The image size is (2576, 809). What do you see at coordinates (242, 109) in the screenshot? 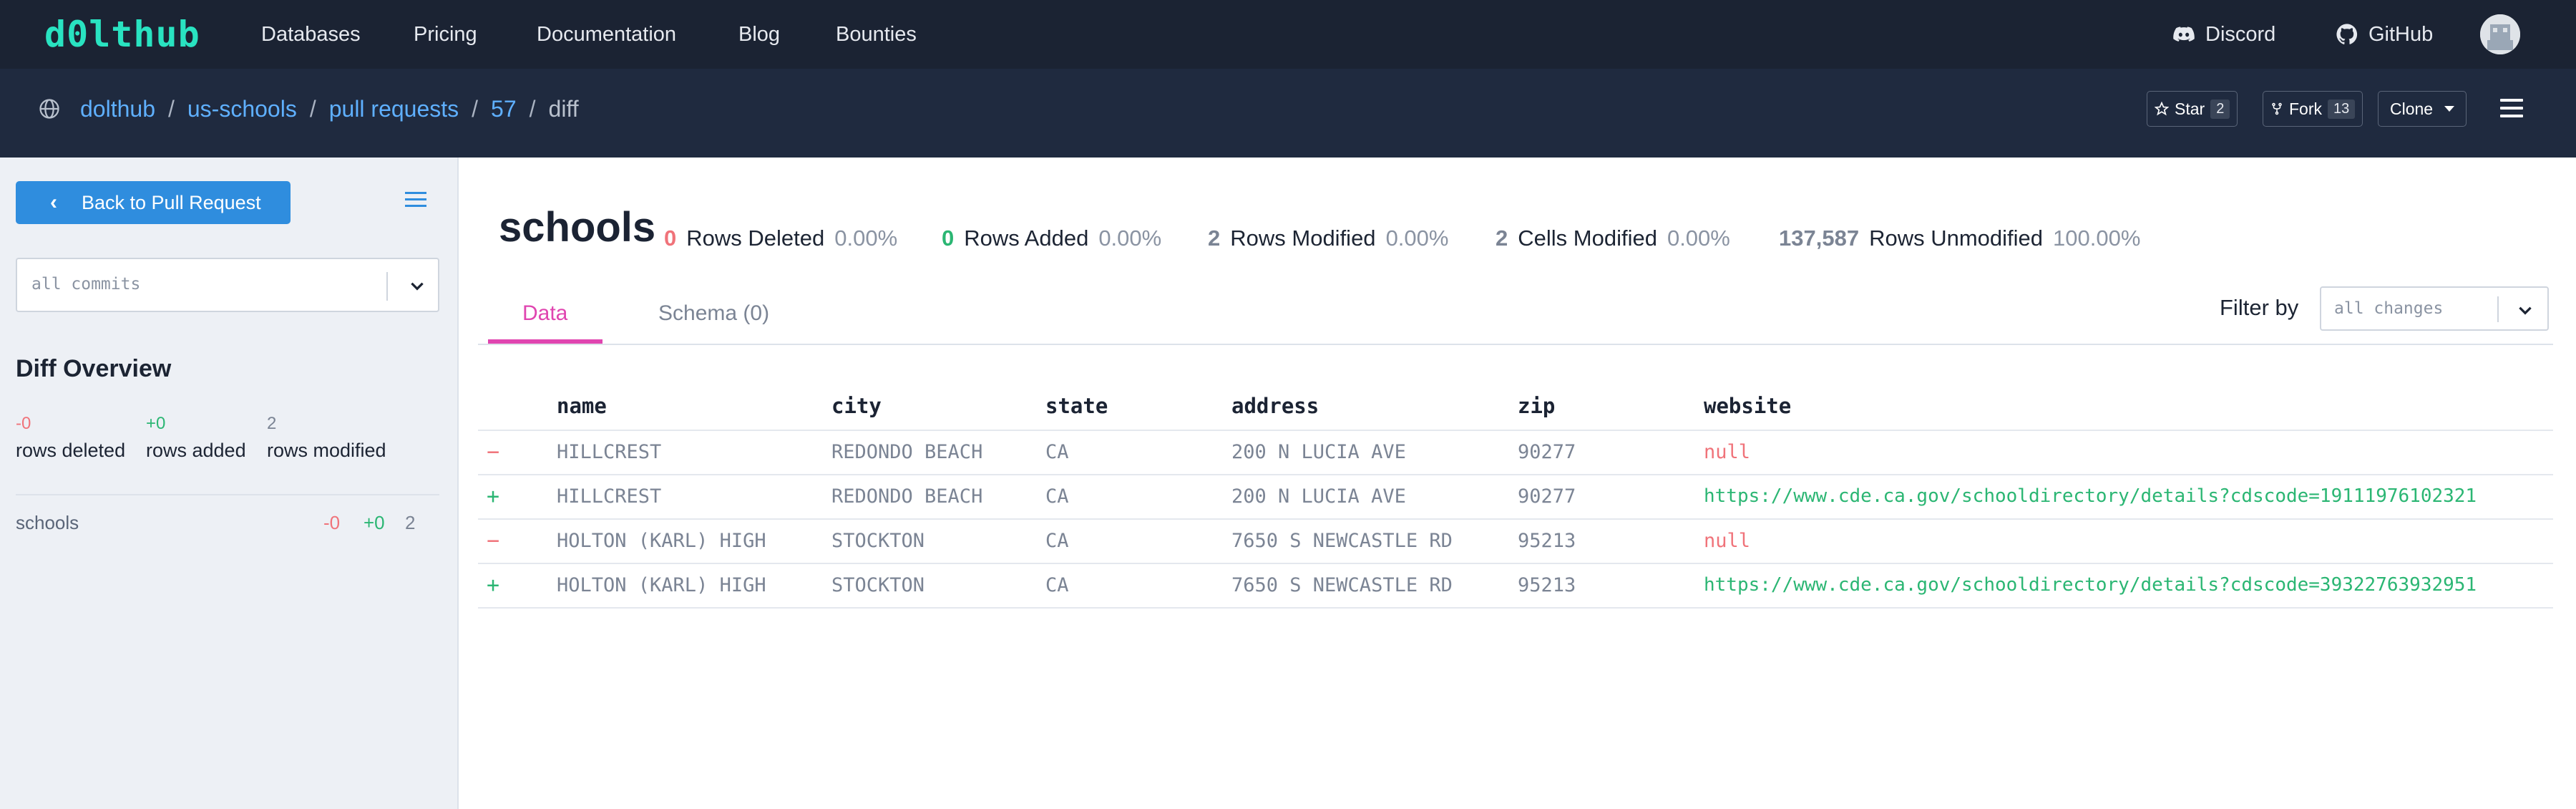
I see `breadcrumb-repo: us-schools` at bounding box center [242, 109].